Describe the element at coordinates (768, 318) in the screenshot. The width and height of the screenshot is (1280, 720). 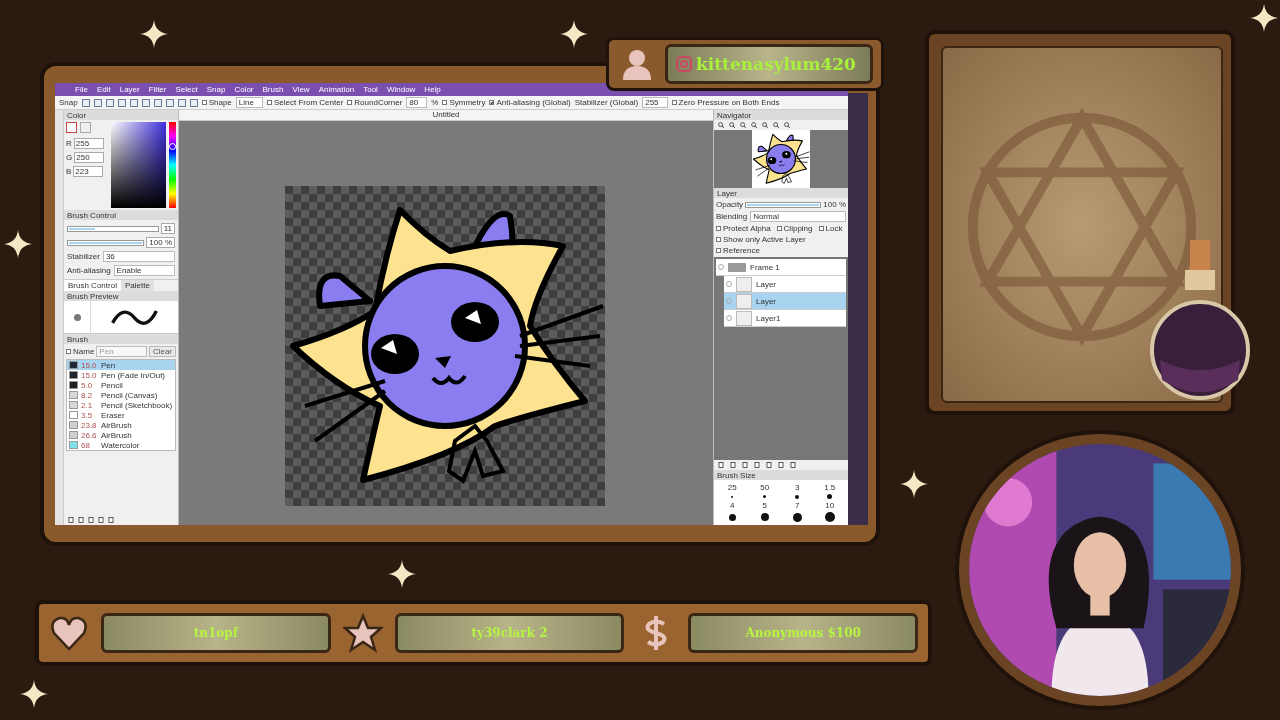
I see `layer-name: Layer1` at that location.